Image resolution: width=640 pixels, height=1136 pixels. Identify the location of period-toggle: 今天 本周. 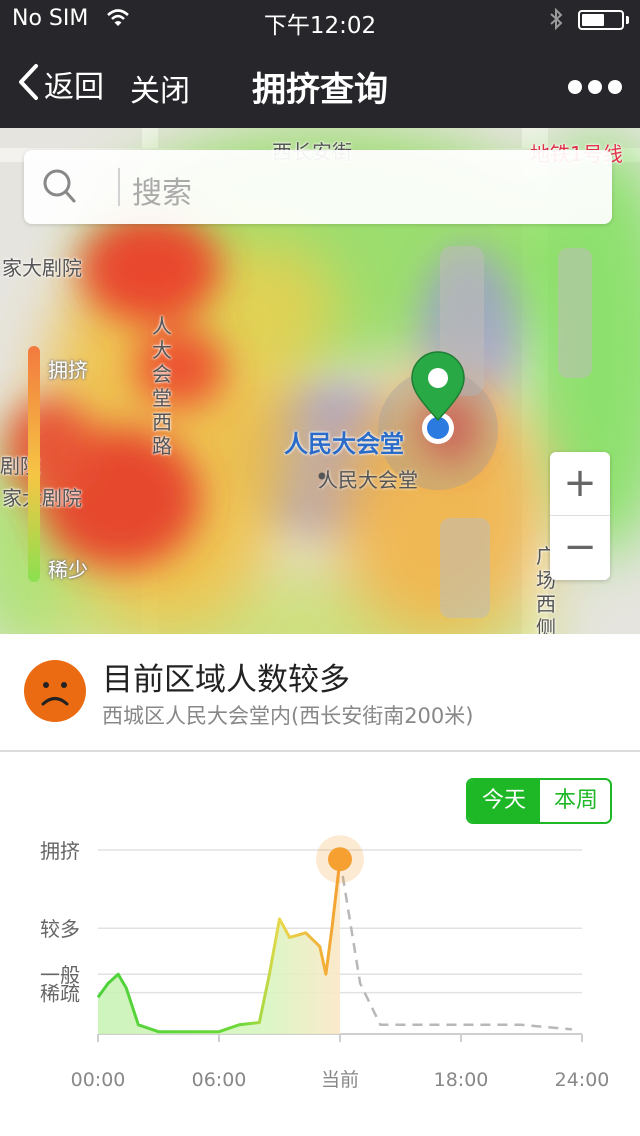
(539, 801).